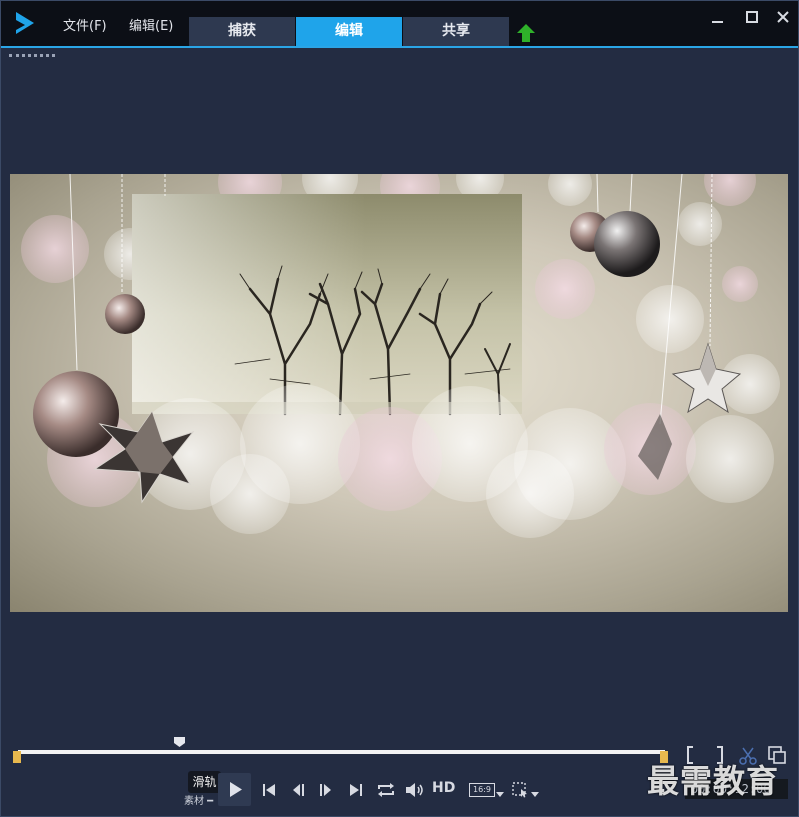  I want to click on play-icon, so click(236, 789).